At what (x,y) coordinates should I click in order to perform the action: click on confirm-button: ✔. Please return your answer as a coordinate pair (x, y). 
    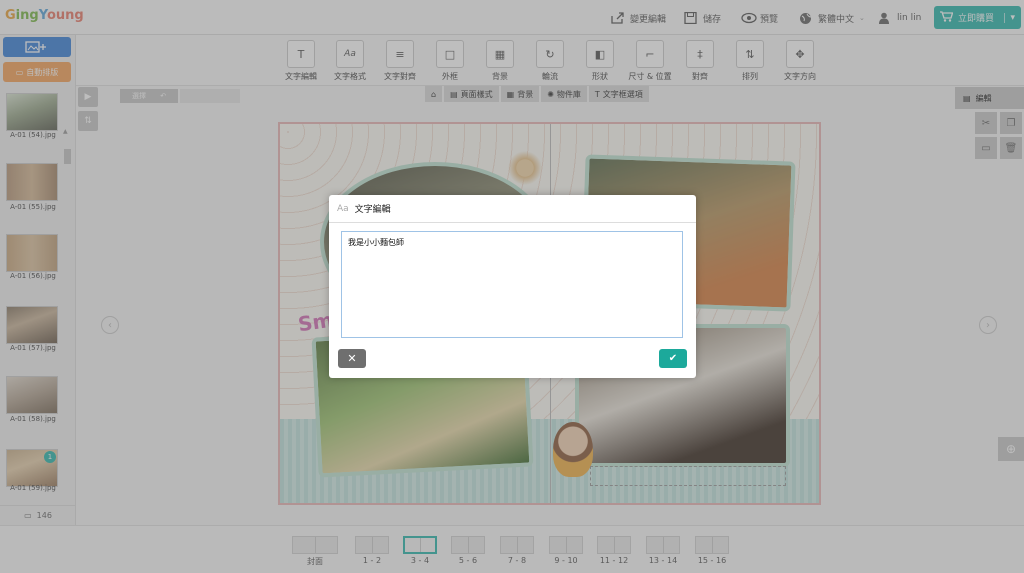
    Looking at the image, I should click on (673, 358).